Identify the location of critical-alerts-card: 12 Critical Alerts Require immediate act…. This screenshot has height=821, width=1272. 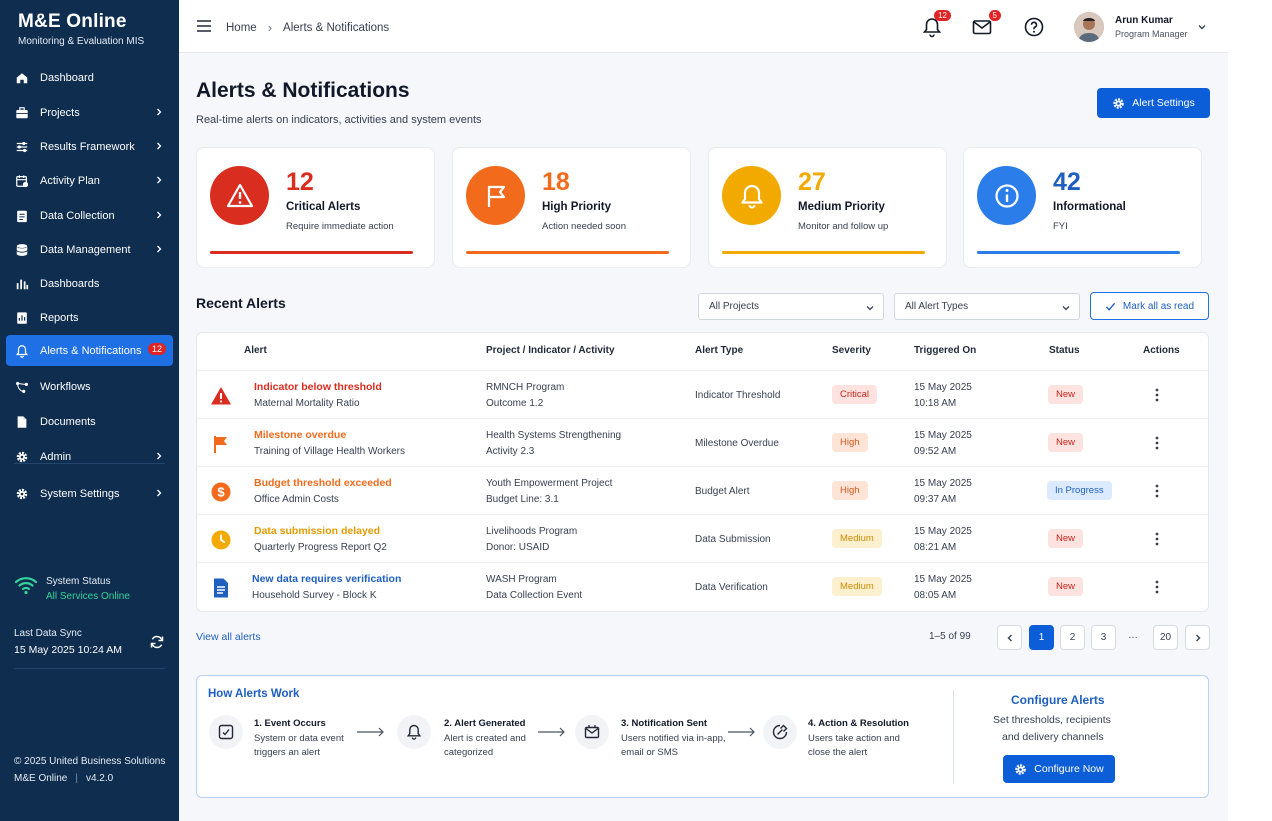
(315, 207).